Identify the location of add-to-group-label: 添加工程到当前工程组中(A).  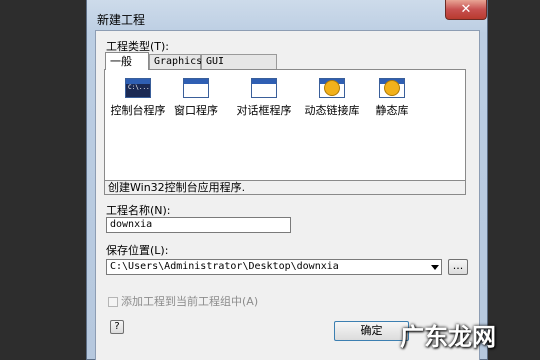
(190, 301).